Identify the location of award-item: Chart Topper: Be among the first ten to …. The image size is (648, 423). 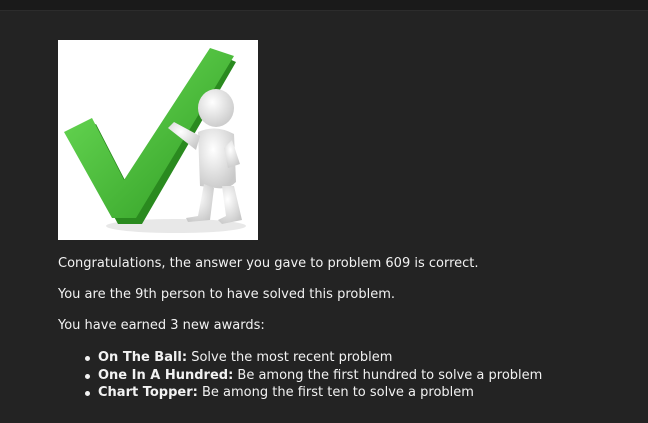
(300, 393).